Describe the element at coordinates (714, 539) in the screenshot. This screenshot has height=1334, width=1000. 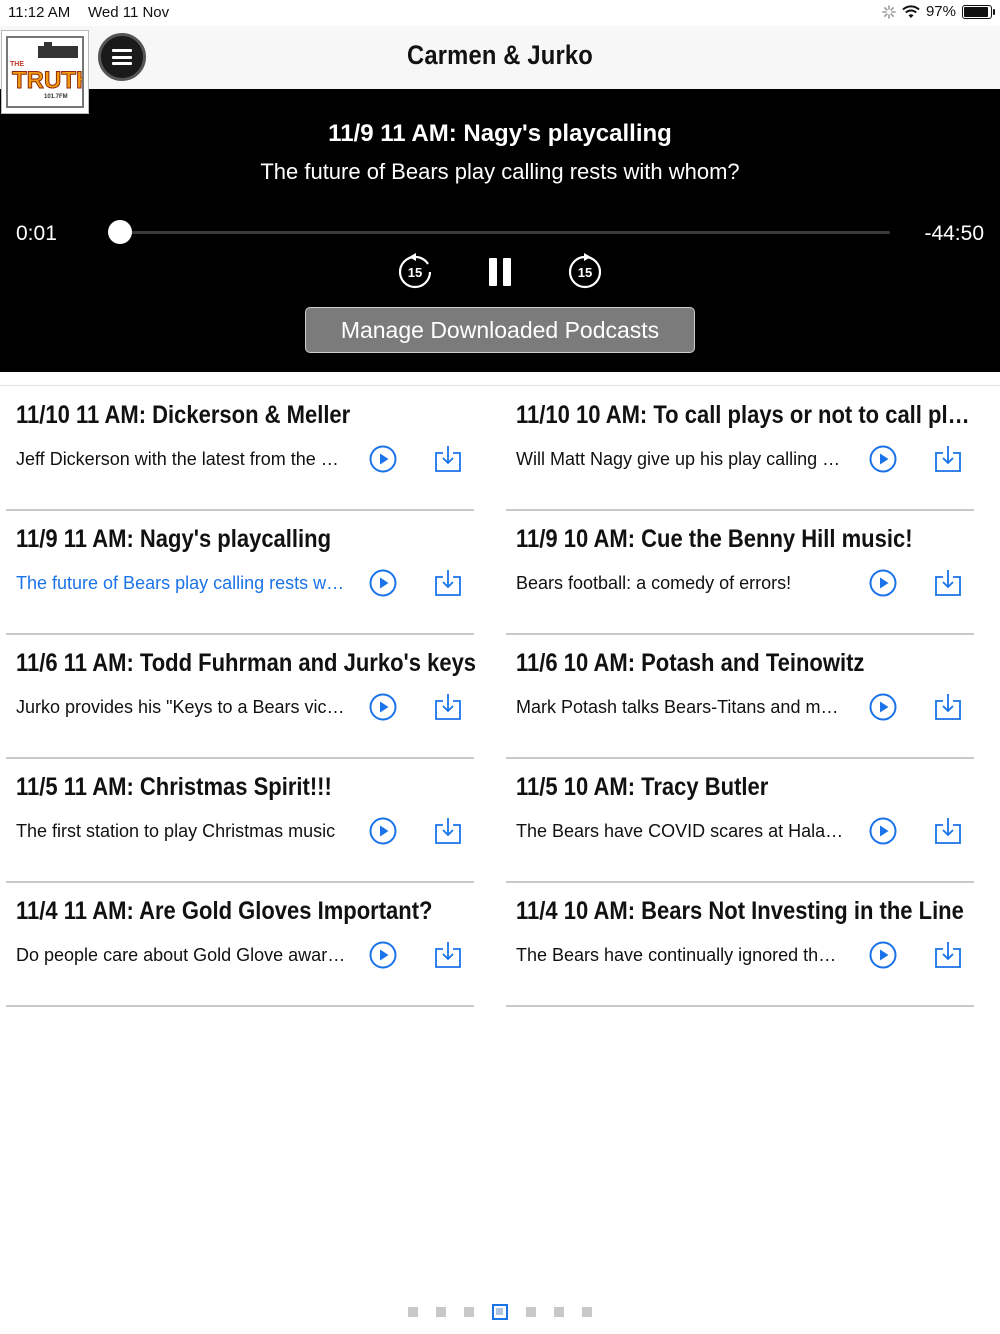
I see `episode-title: 11/9 10 AM: Cue the Benny Hill music!` at that location.